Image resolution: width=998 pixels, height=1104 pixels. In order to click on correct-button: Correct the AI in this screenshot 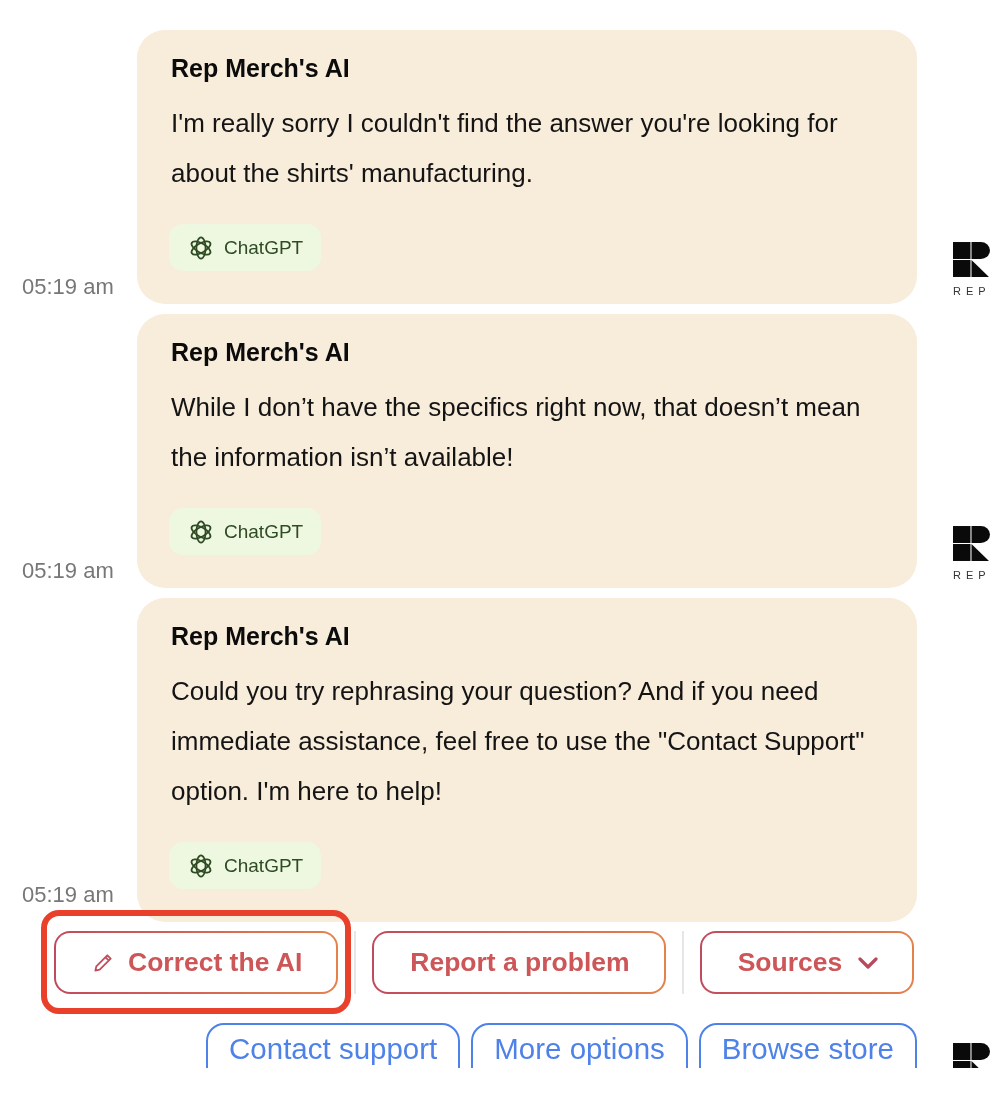, I will do `click(196, 962)`.